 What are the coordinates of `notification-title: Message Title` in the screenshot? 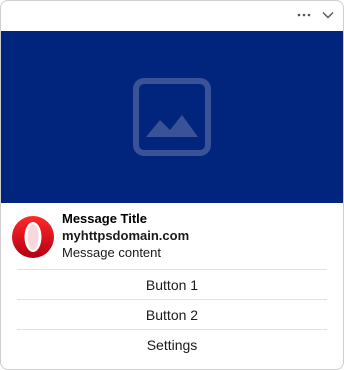 It's located at (105, 218).